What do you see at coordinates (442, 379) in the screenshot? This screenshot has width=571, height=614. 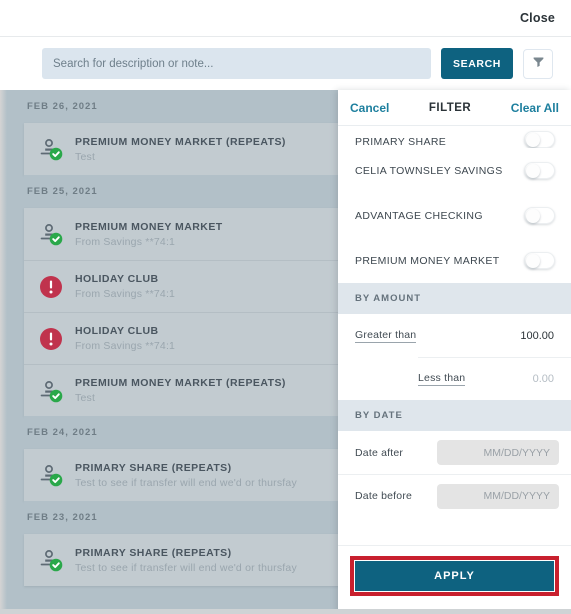 I see `less-than-label: Less than` at bounding box center [442, 379].